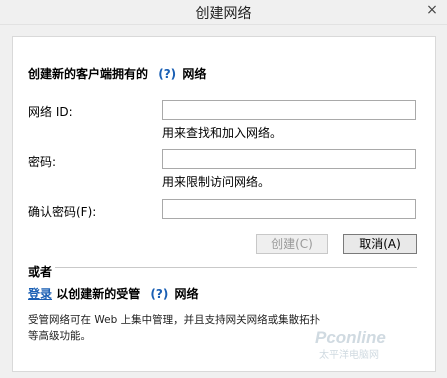 The width and height of the screenshot is (447, 378). Describe the element at coordinates (167, 74) in the screenshot. I see `help-link-client-network: (?)` at that location.